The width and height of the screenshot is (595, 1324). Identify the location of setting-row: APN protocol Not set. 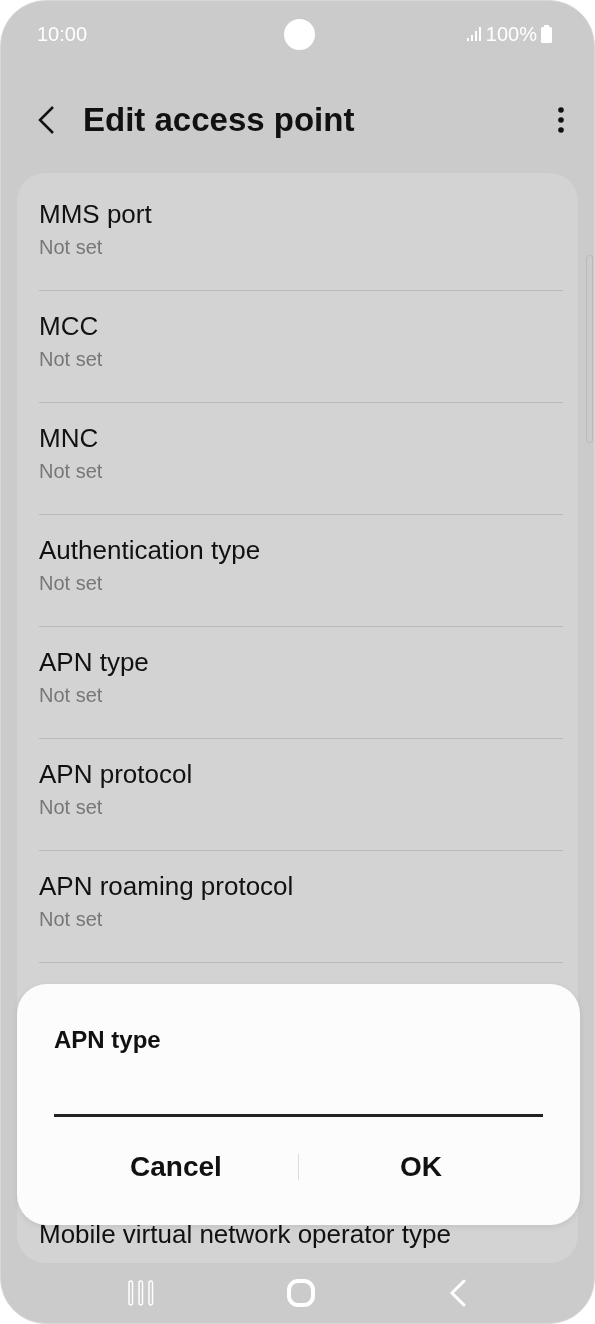
(301, 795).